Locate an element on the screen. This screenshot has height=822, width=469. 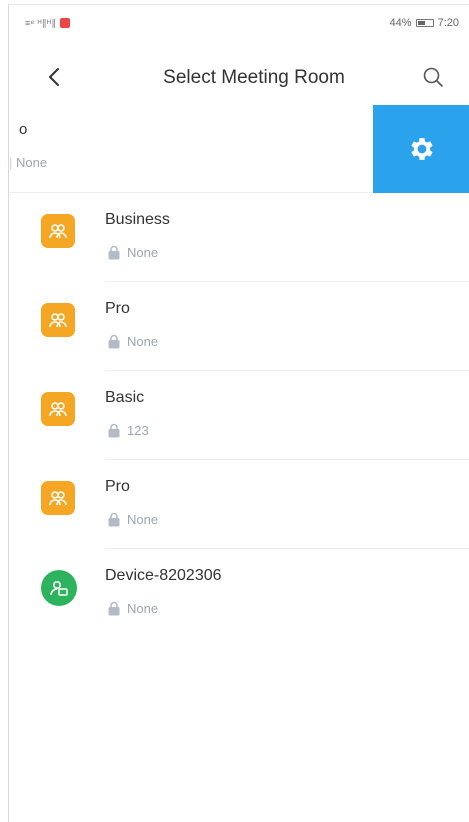
status-left: ≡ᵉ ᴴ∥ᴴ∥ is located at coordinates (48, 23).